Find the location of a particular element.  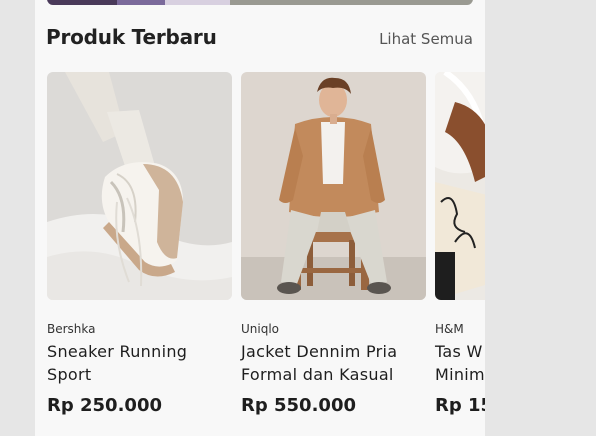

promo-banner-edge is located at coordinates (260, 2).